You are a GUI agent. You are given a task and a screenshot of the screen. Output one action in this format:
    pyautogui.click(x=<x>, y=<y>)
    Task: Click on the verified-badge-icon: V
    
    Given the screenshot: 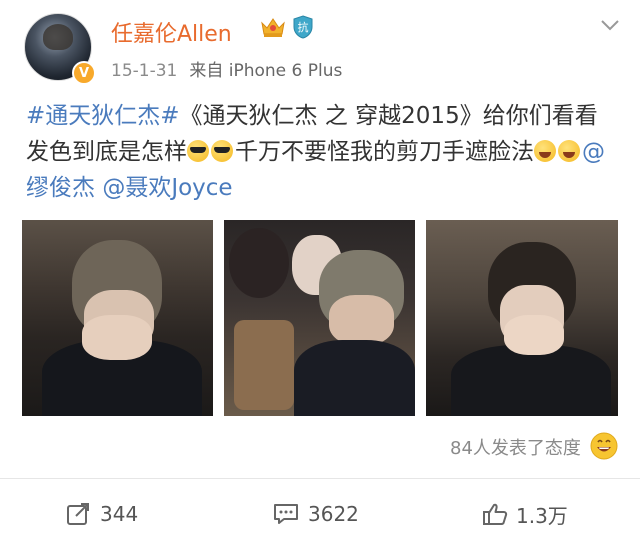 What is the action you would take?
    pyautogui.click(x=84, y=73)
    